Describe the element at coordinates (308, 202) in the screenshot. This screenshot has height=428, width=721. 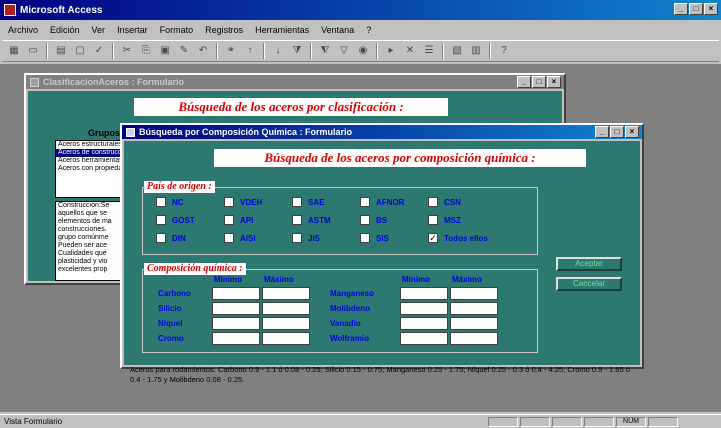
I see `country-checkbox-sae: SAE` at that location.